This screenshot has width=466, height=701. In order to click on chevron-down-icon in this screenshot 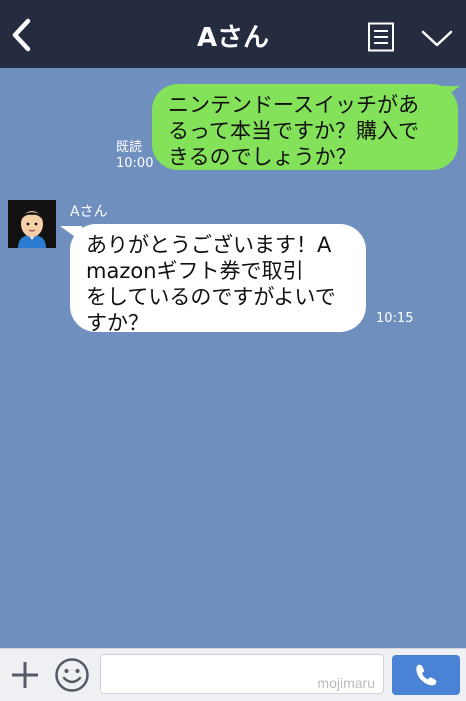, I will do `click(437, 38)`.